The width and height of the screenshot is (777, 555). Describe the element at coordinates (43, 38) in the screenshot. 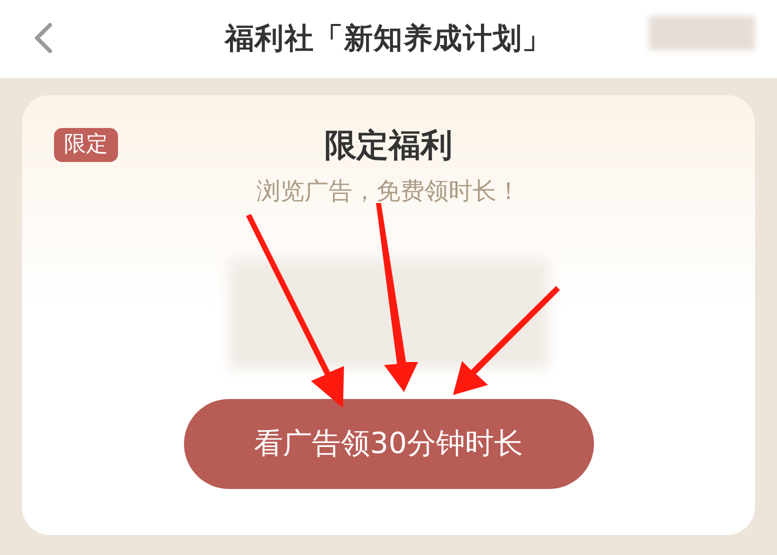

I see `back-icon` at that location.